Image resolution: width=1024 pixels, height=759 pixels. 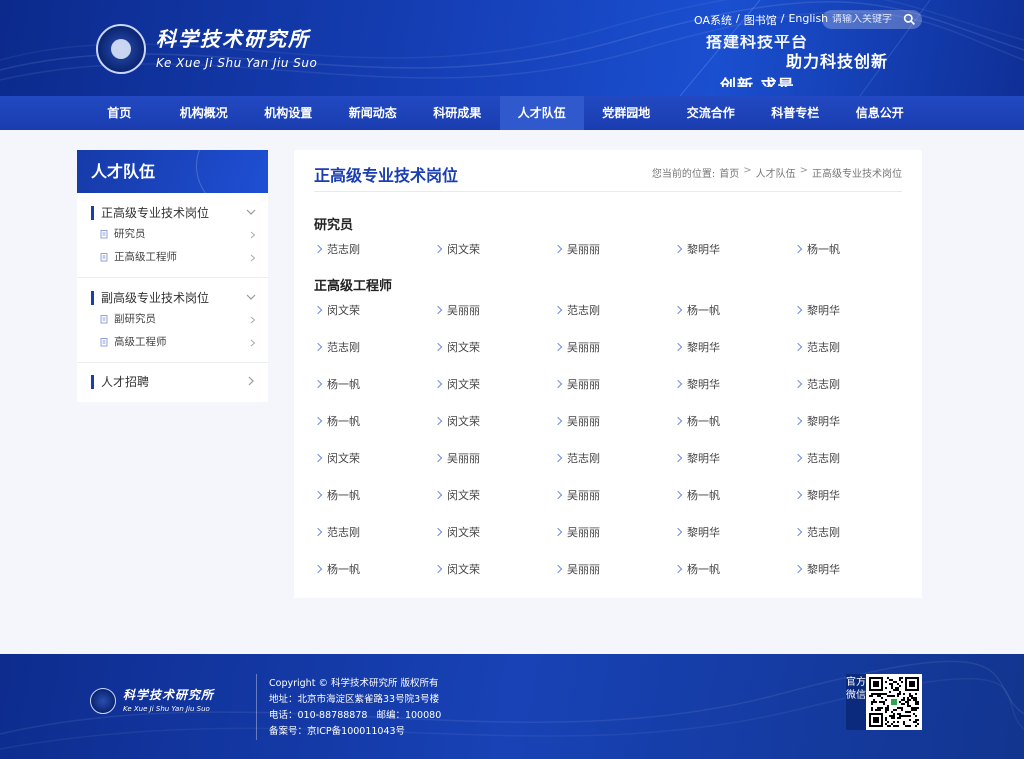 I want to click on document-icon, so click(x=104, y=342).